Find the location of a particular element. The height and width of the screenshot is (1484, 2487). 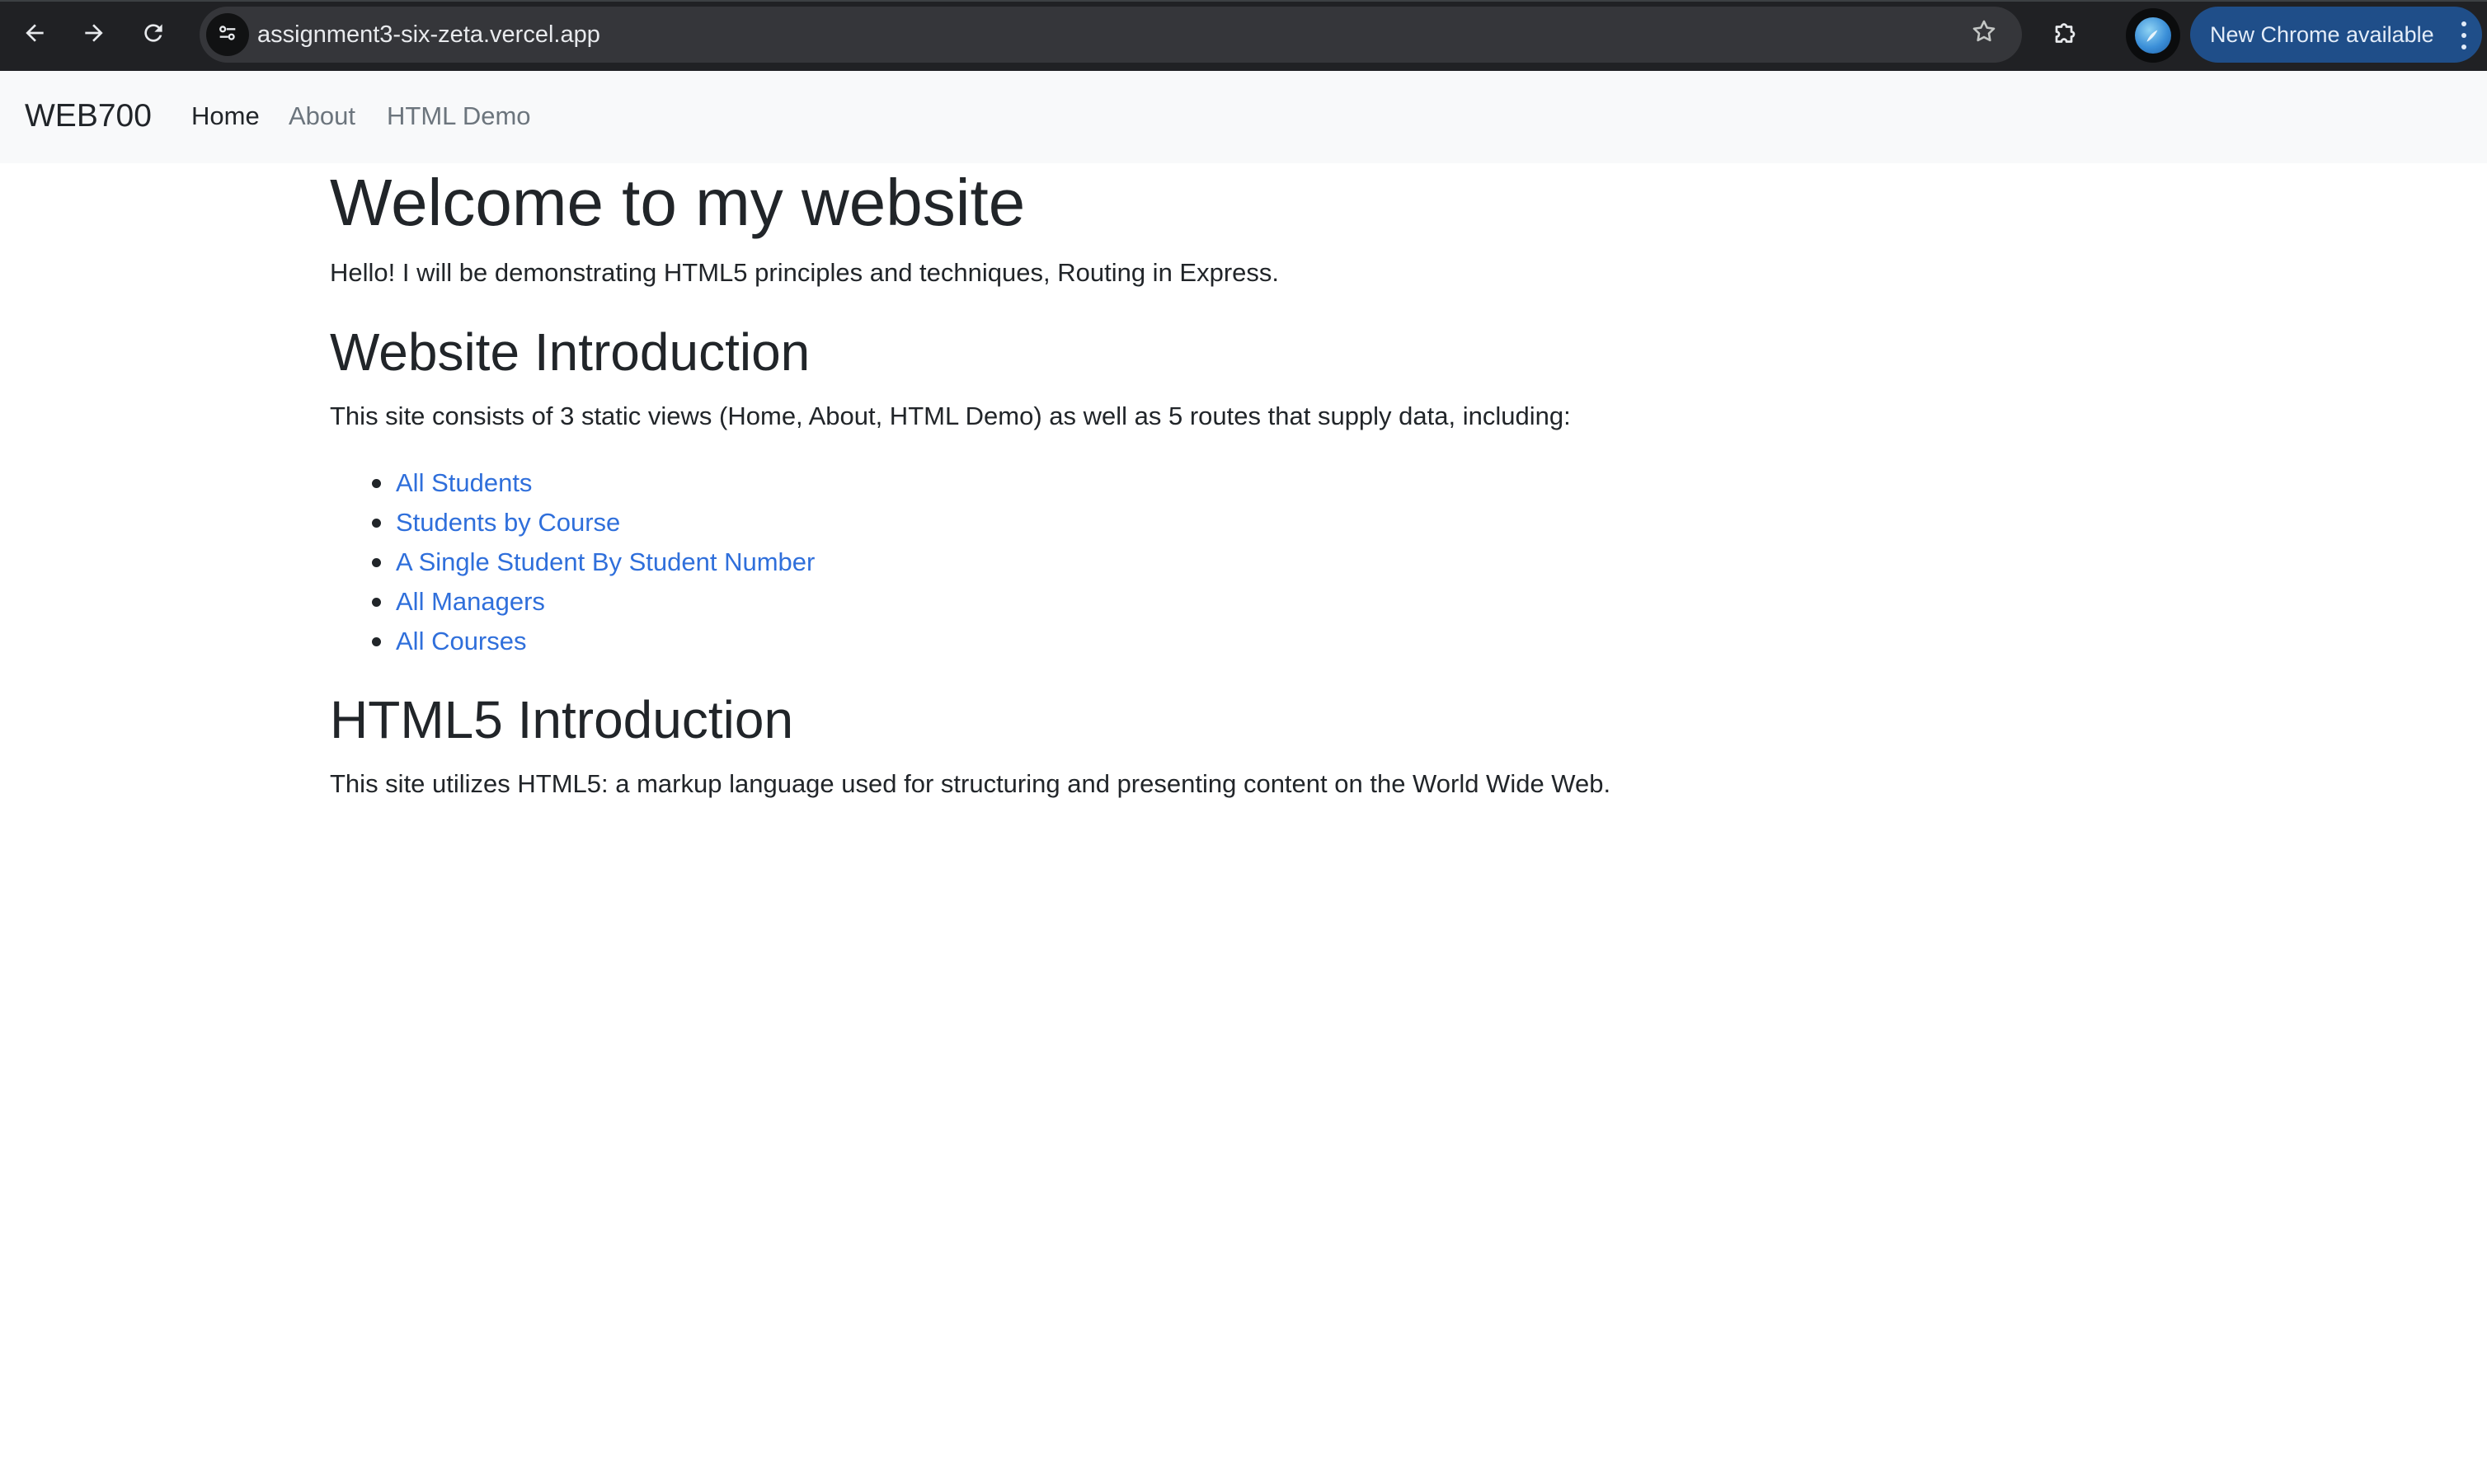

back-arrow-icon is located at coordinates (34, 37).